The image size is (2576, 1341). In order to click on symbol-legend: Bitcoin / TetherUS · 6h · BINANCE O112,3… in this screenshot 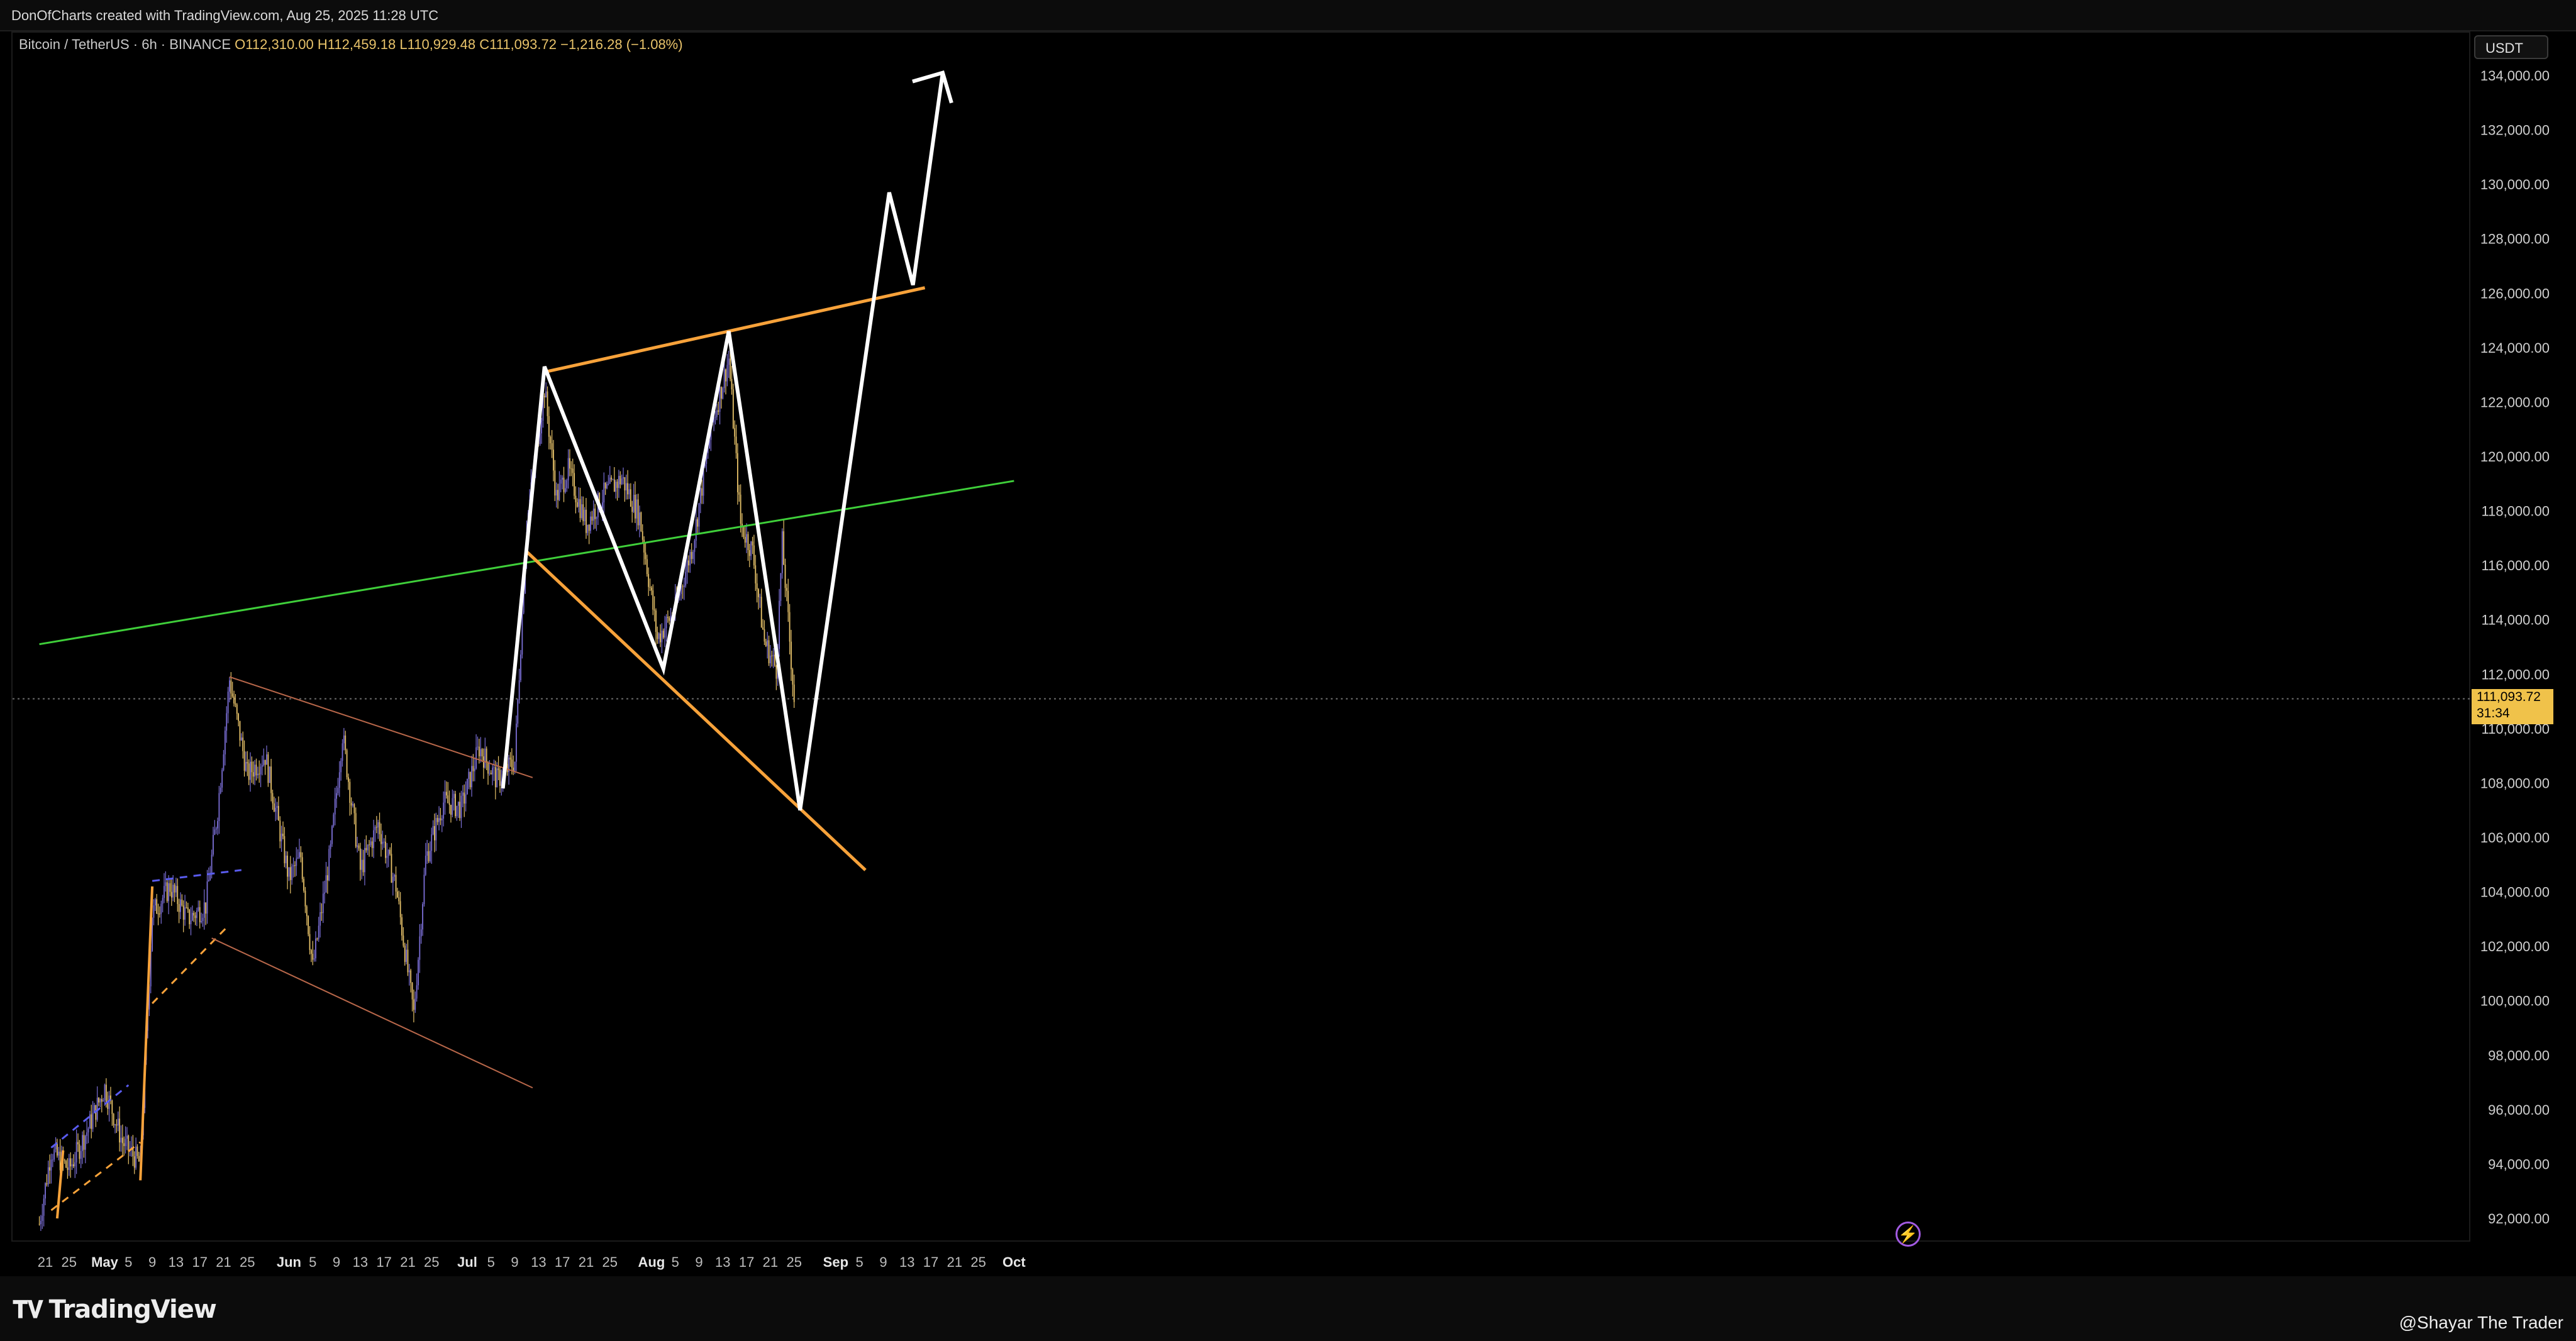, I will do `click(351, 44)`.